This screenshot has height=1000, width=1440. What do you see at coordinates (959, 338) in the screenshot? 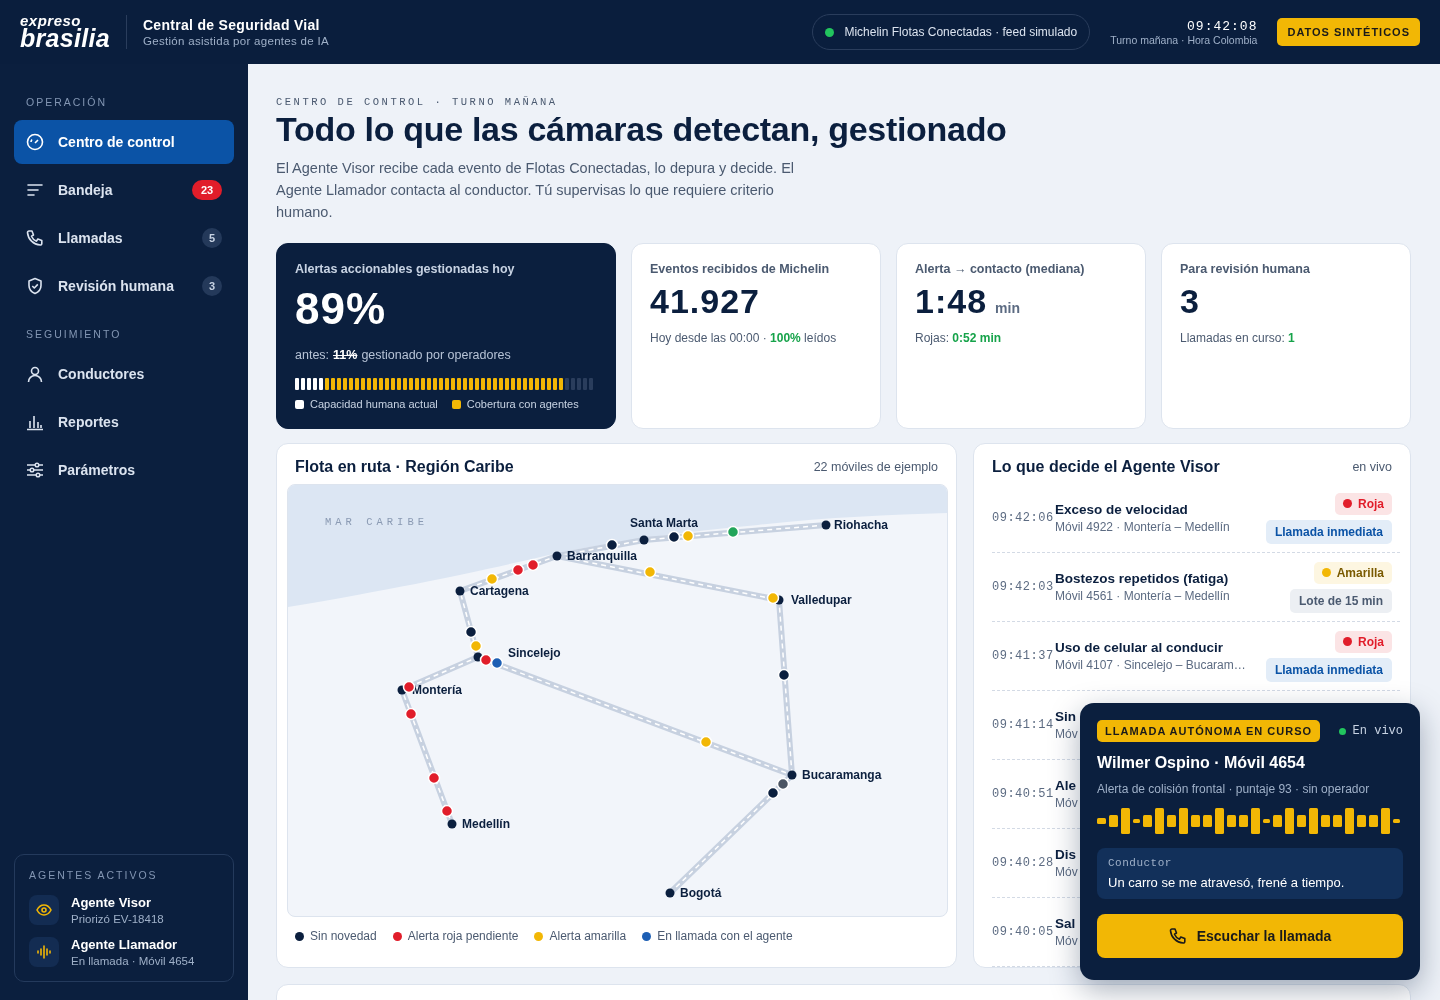
I see `stat-note: Rojas: 0:52 min` at bounding box center [959, 338].